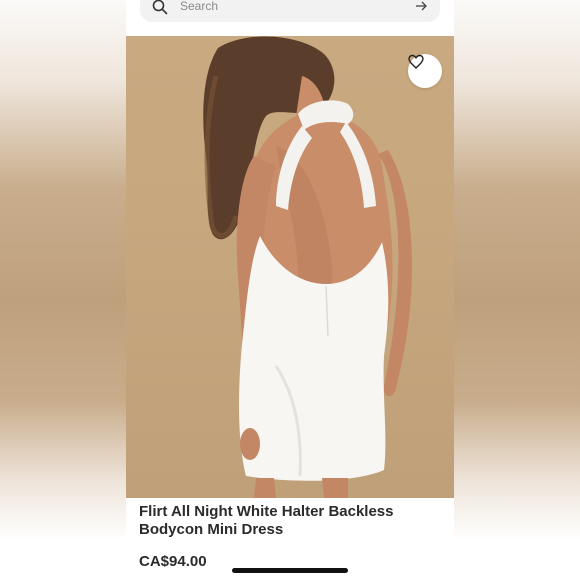 Image resolution: width=580 pixels, height=580 pixels. I want to click on like-button, so click(425, 71).